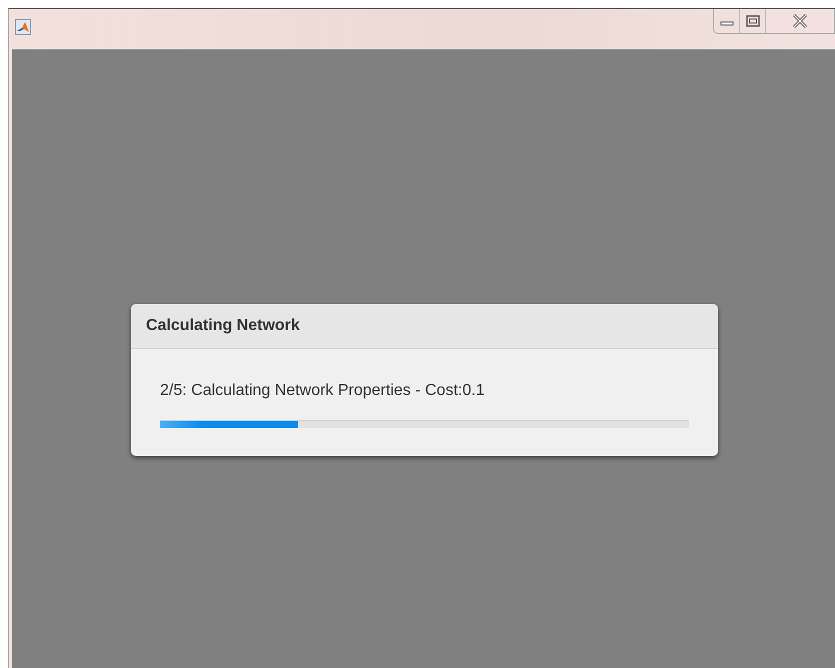  I want to click on app-icon, so click(23, 27).